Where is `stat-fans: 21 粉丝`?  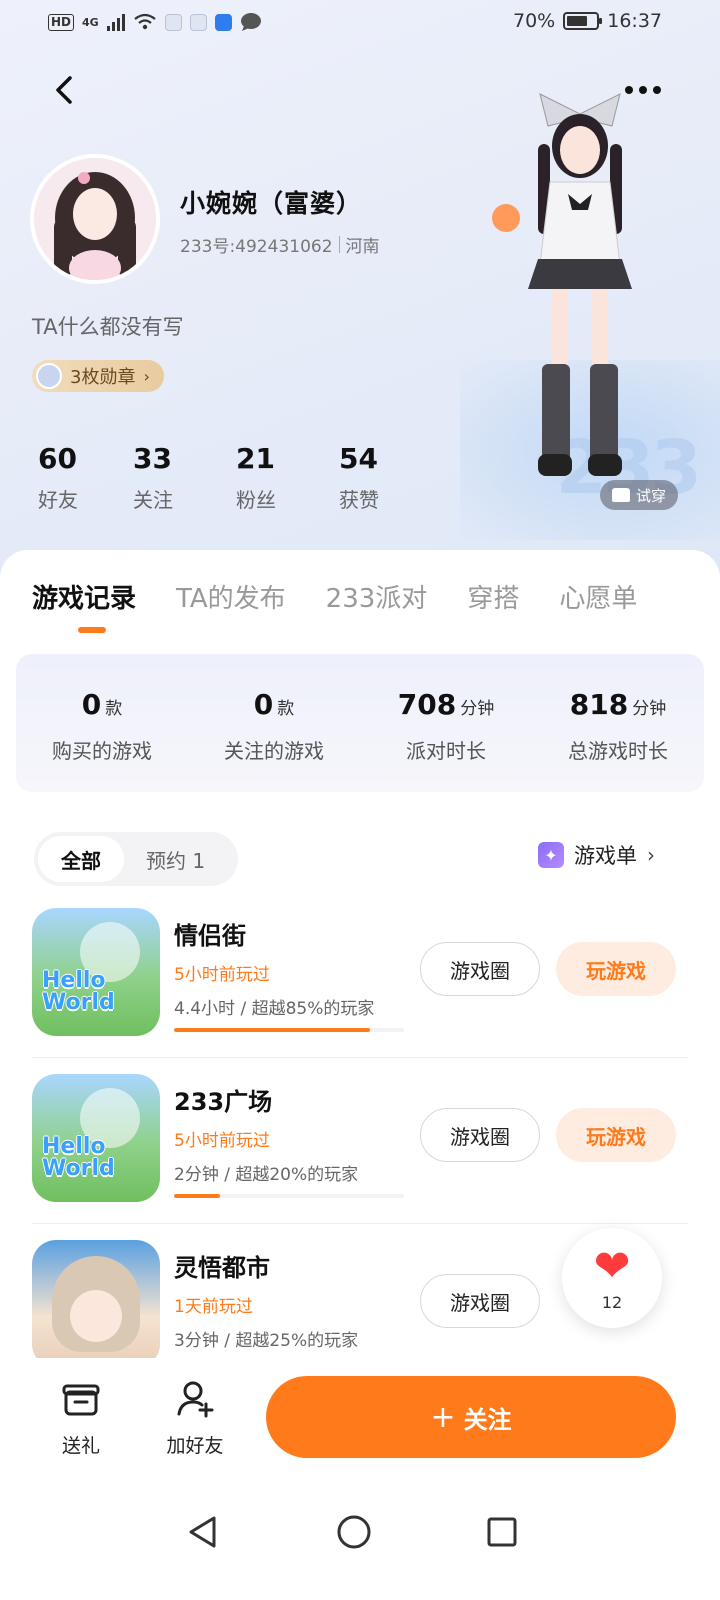
stat-fans: 21 粉丝 is located at coordinates (287, 477).